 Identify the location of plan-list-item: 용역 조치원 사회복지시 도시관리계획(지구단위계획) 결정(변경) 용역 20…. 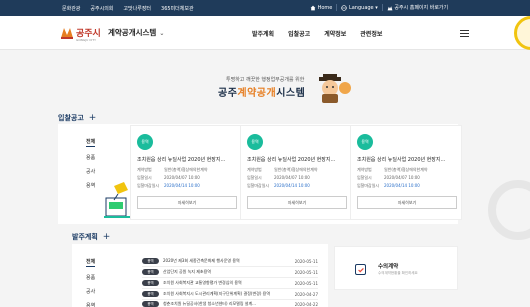
(230, 294).